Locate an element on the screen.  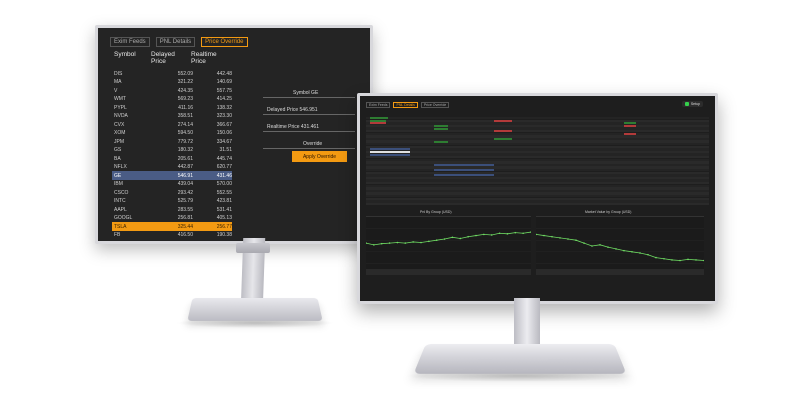
apply-override-button: Apply Override is located at coordinates (319, 156).